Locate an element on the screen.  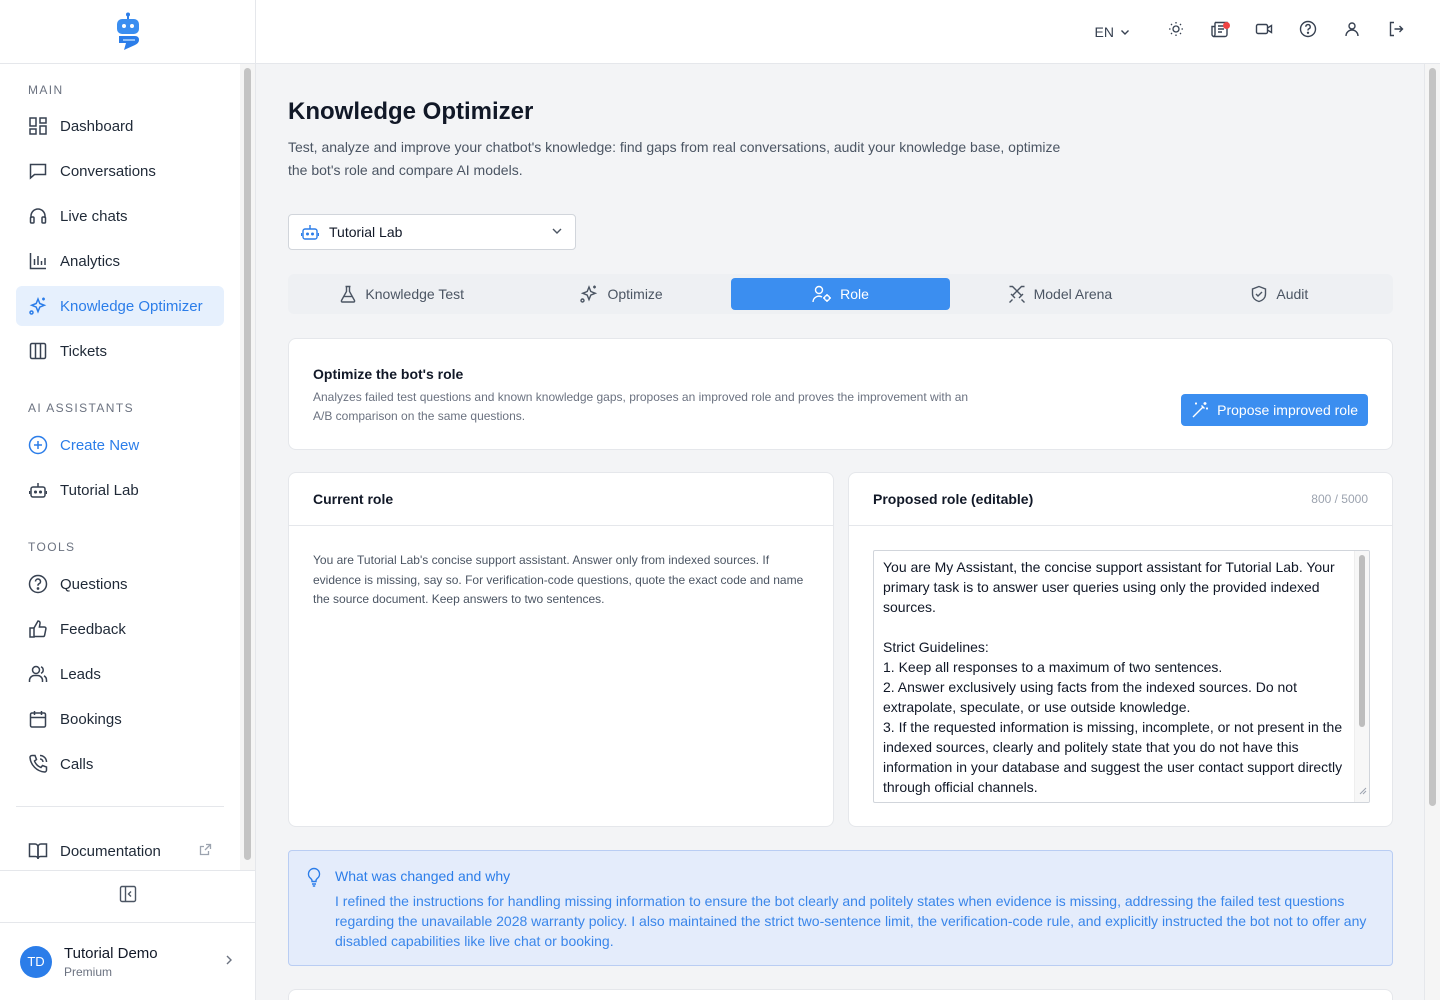
theme-toggle-button is located at coordinates (1176, 32).